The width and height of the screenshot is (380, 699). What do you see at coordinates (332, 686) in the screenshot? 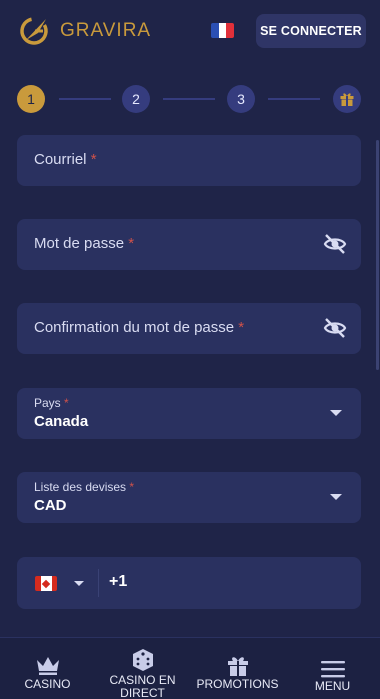
I see `nav-label: MENU` at bounding box center [332, 686].